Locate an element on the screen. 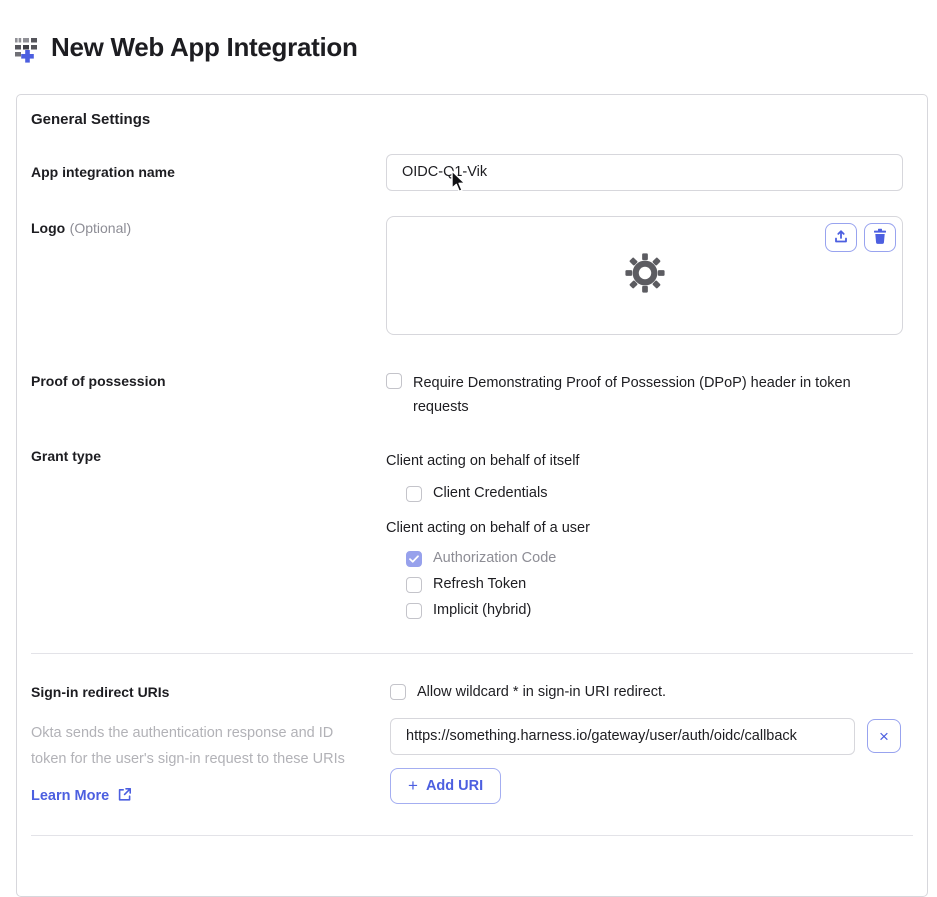  dpop-checkbox is located at coordinates (394, 380).